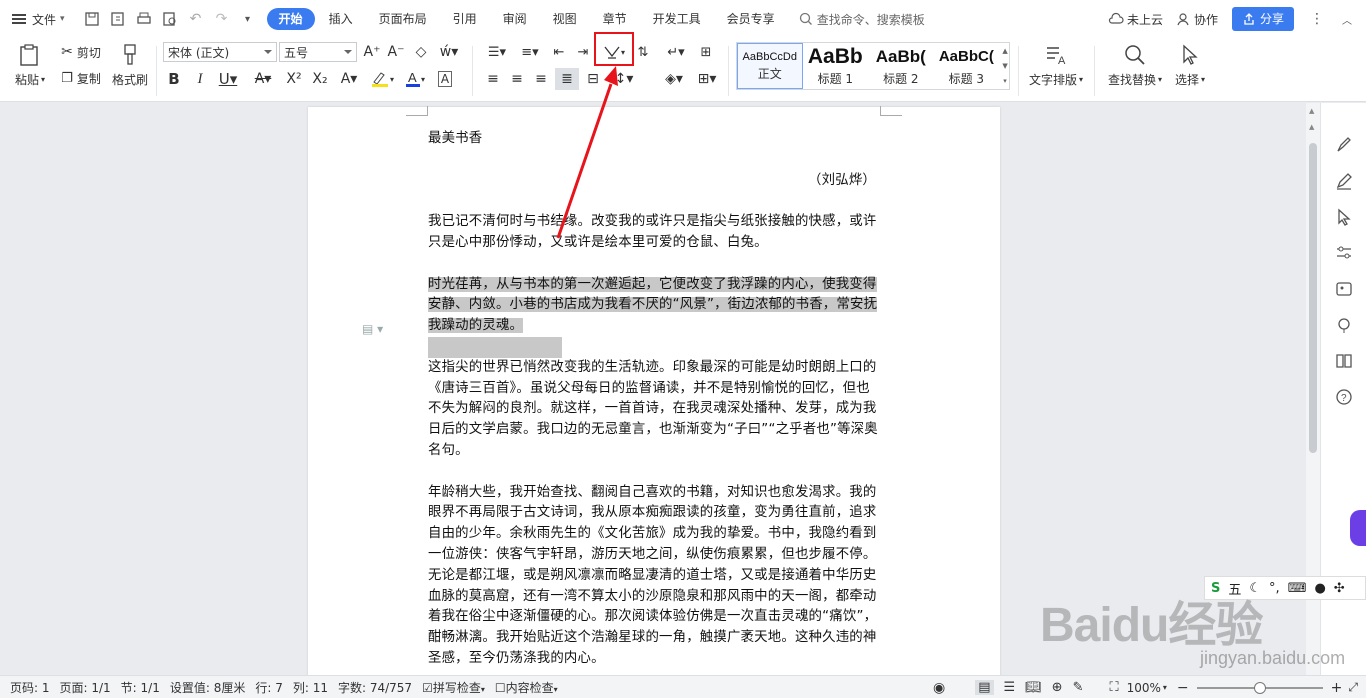  Describe the element at coordinates (372, 52) in the screenshot. I see `increase-font-icon: A⁺` at that location.